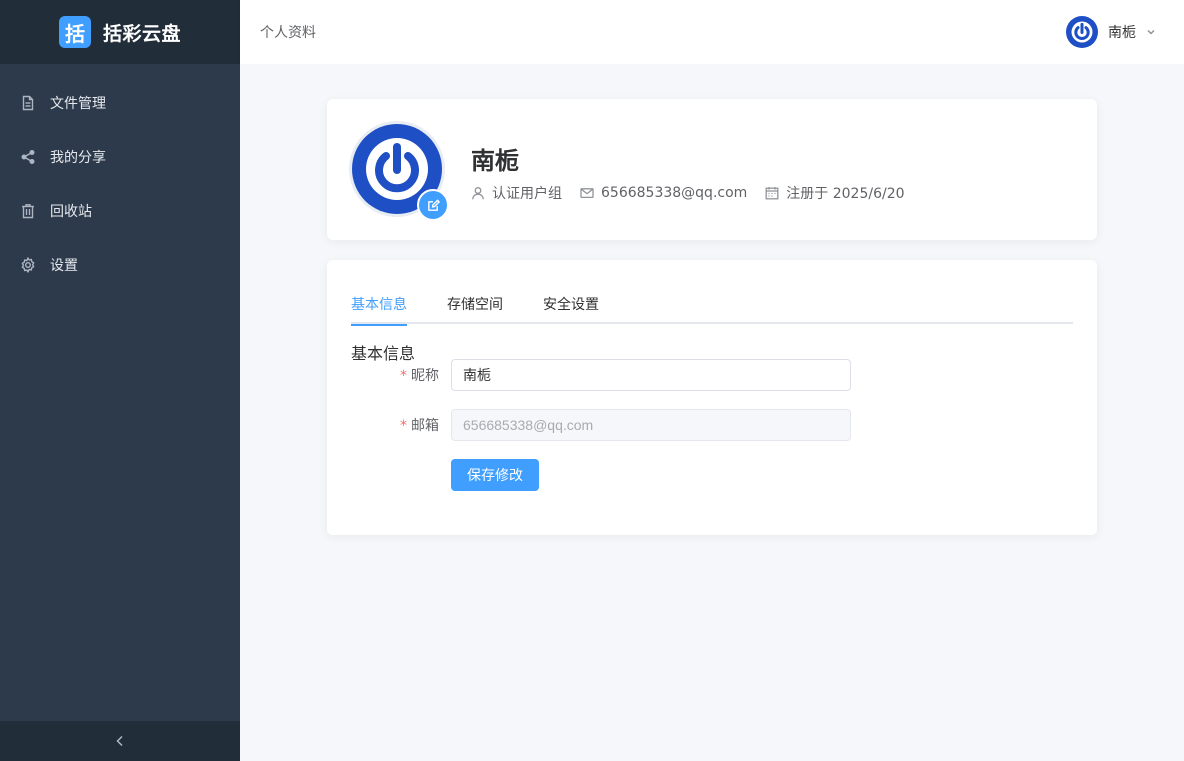 This screenshot has height=761, width=1184. I want to click on sidebar-item-label: 设置, so click(64, 266).